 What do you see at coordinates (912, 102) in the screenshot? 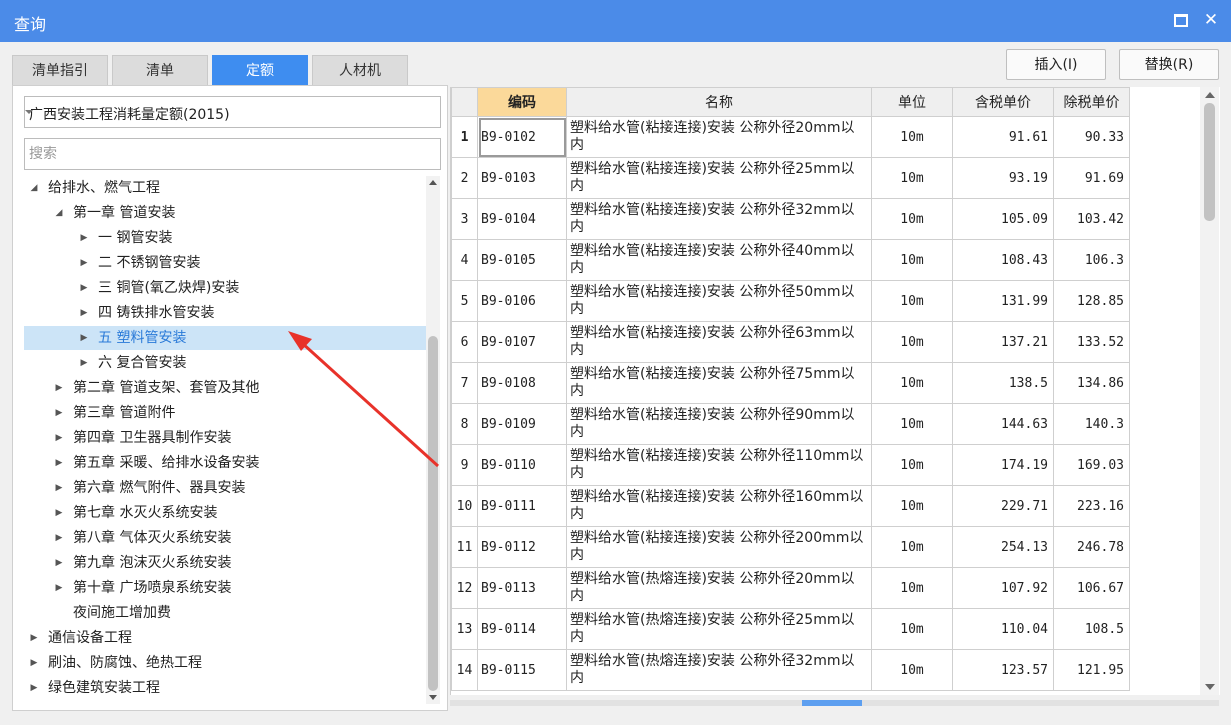
I see `col-header-unit: 单位` at bounding box center [912, 102].